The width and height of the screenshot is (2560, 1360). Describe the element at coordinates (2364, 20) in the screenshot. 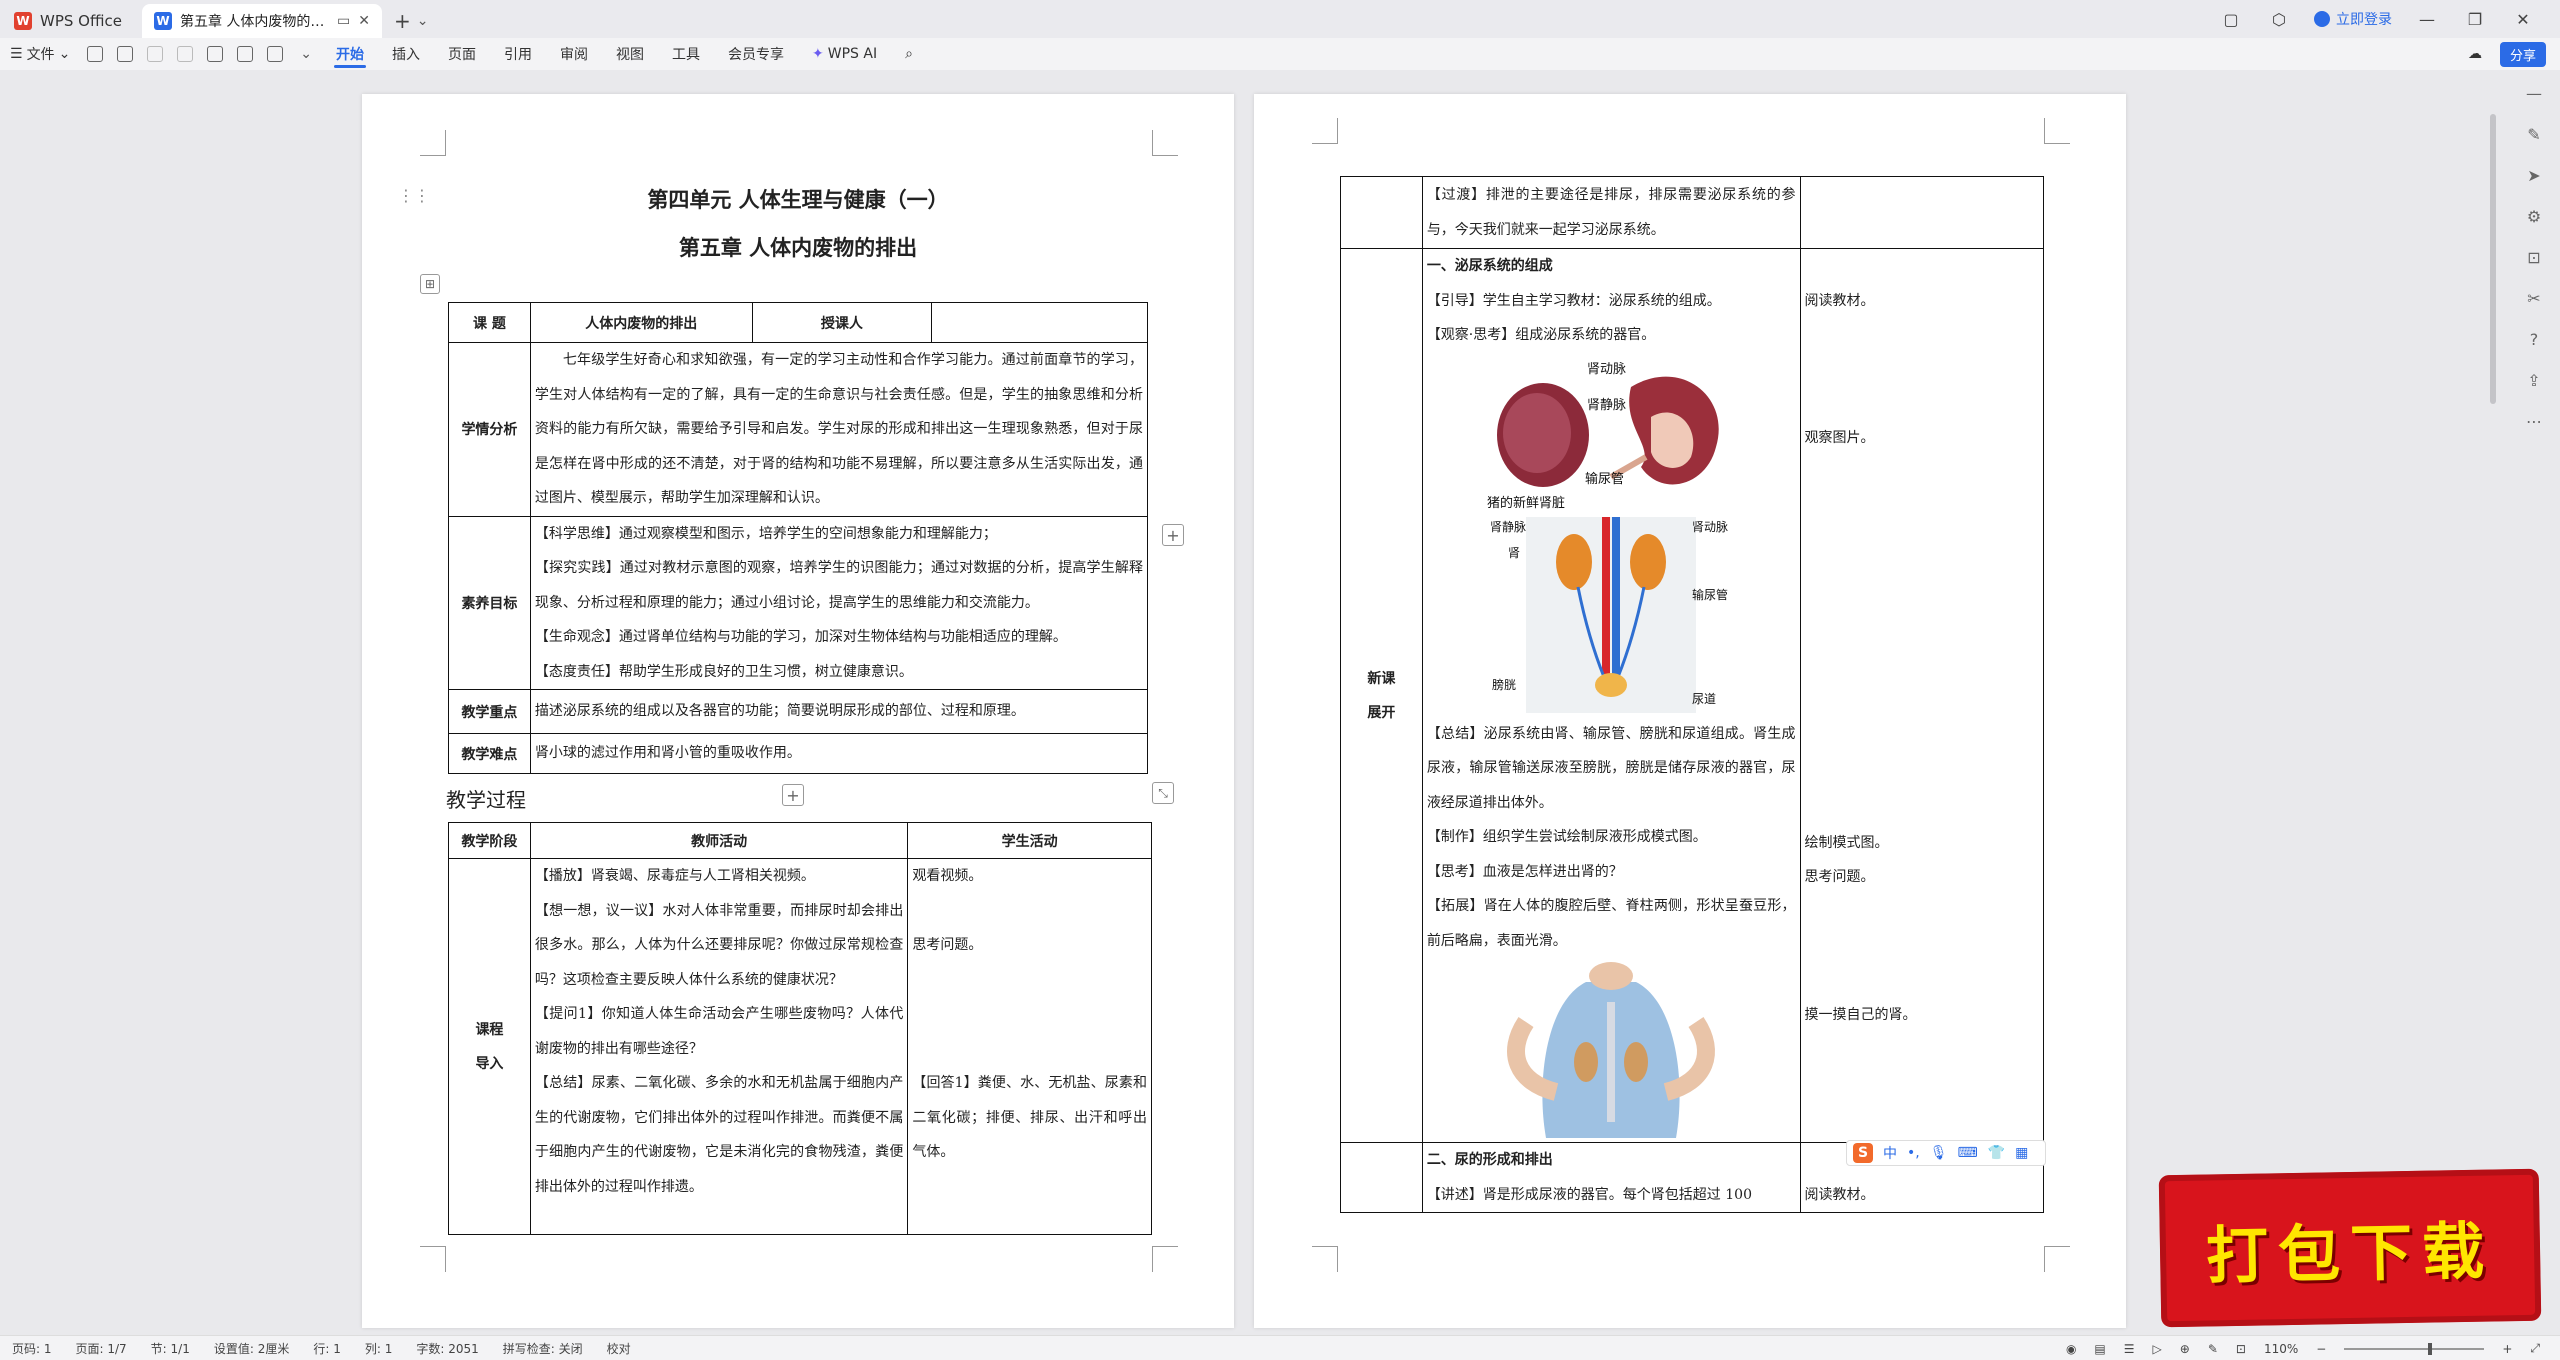

I see `login-label: 立即登录` at that location.